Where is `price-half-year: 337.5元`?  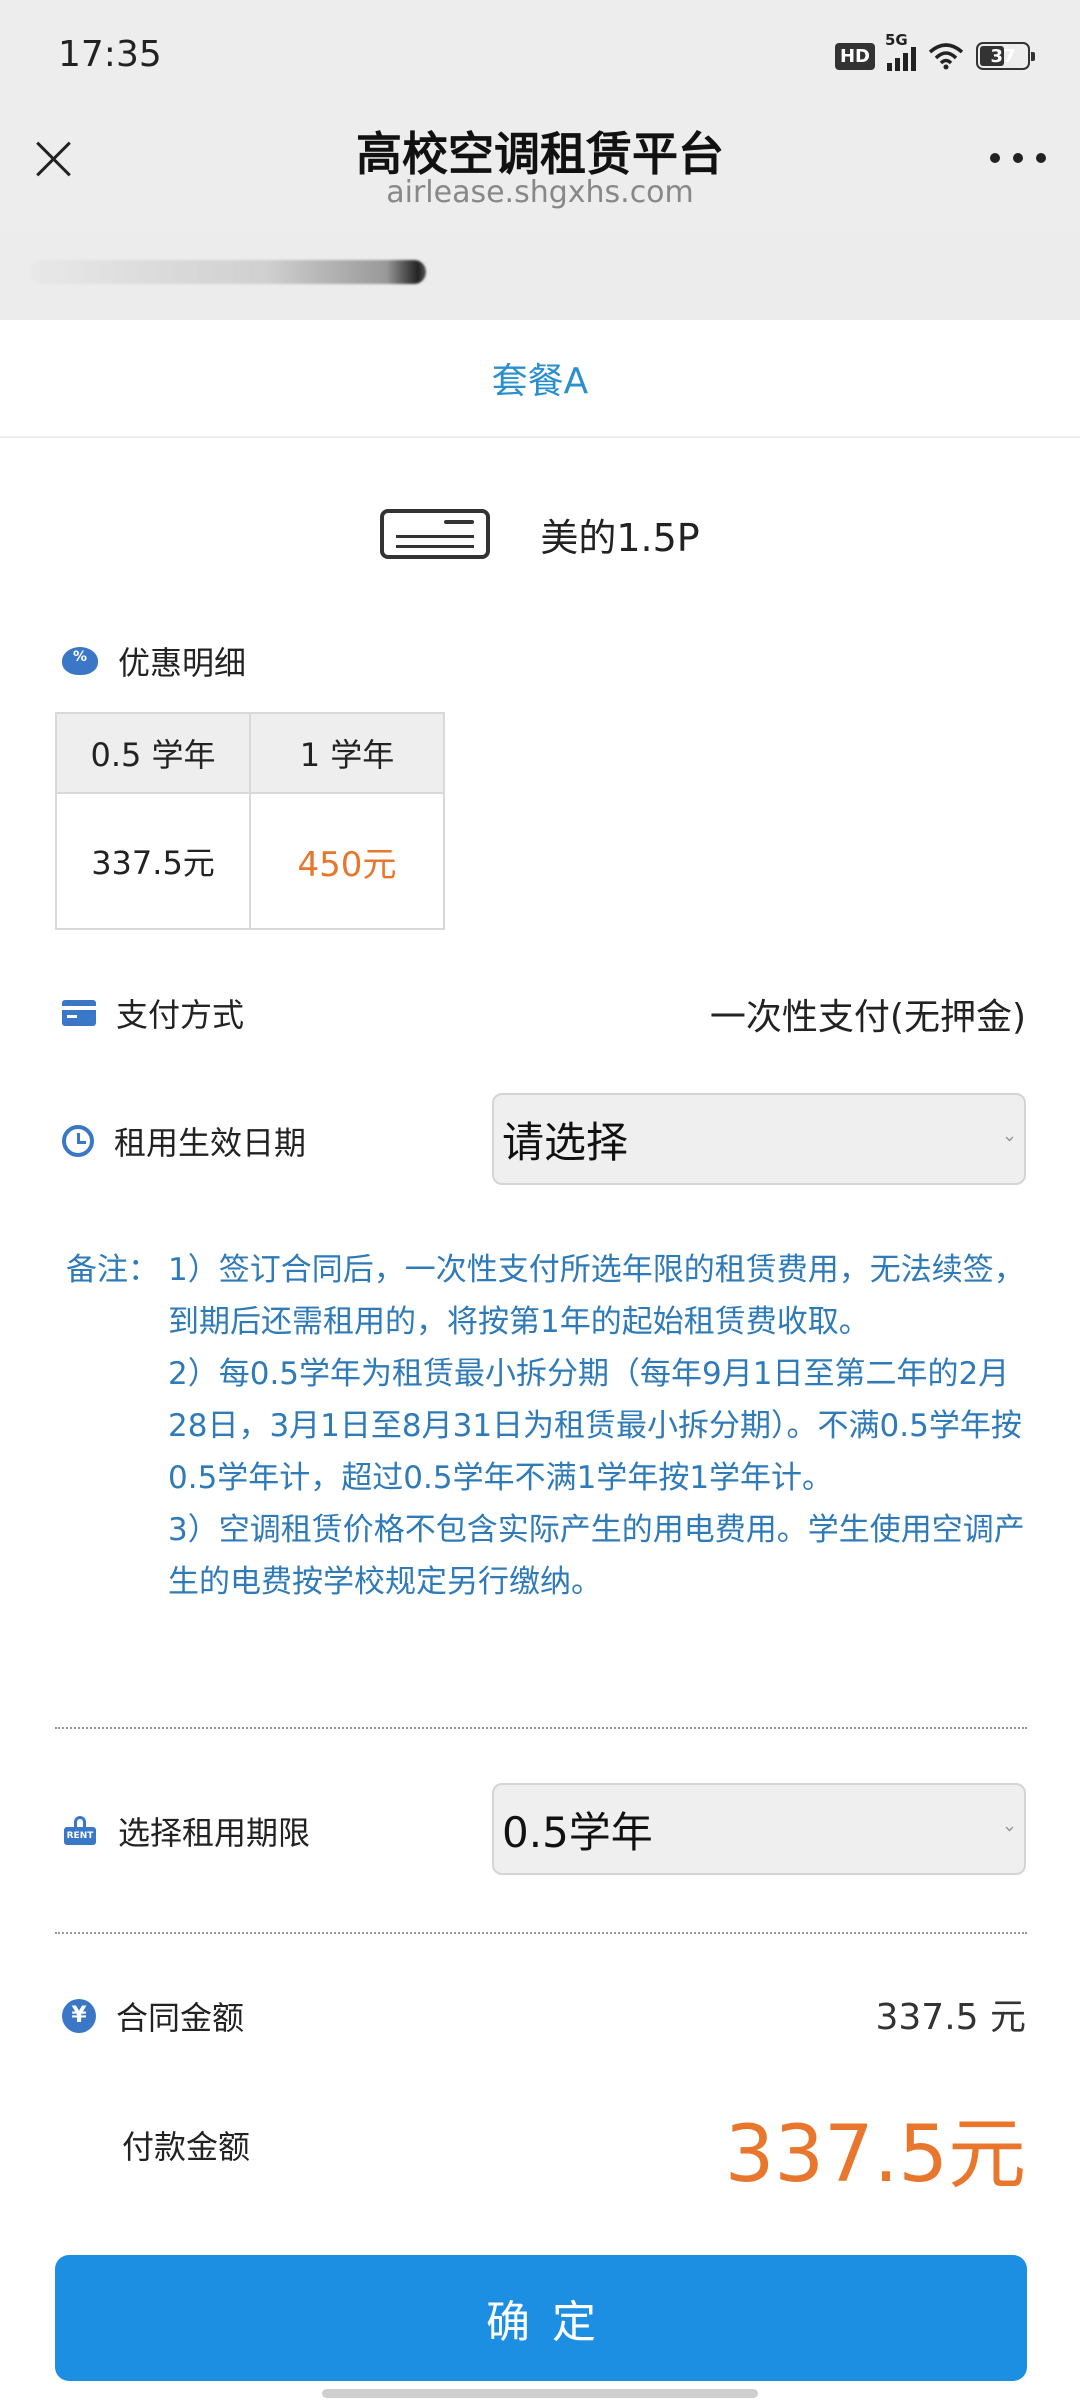 price-half-year: 337.5元 is located at coordinates (153, 861).